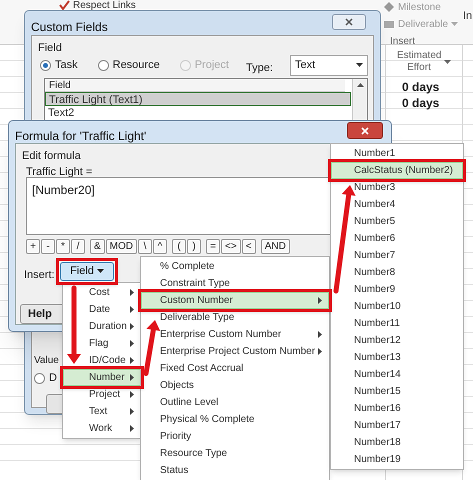 The width and height of the screenshot is (473, 480). I want to click on ribbon-label: In, so click(467, 16).